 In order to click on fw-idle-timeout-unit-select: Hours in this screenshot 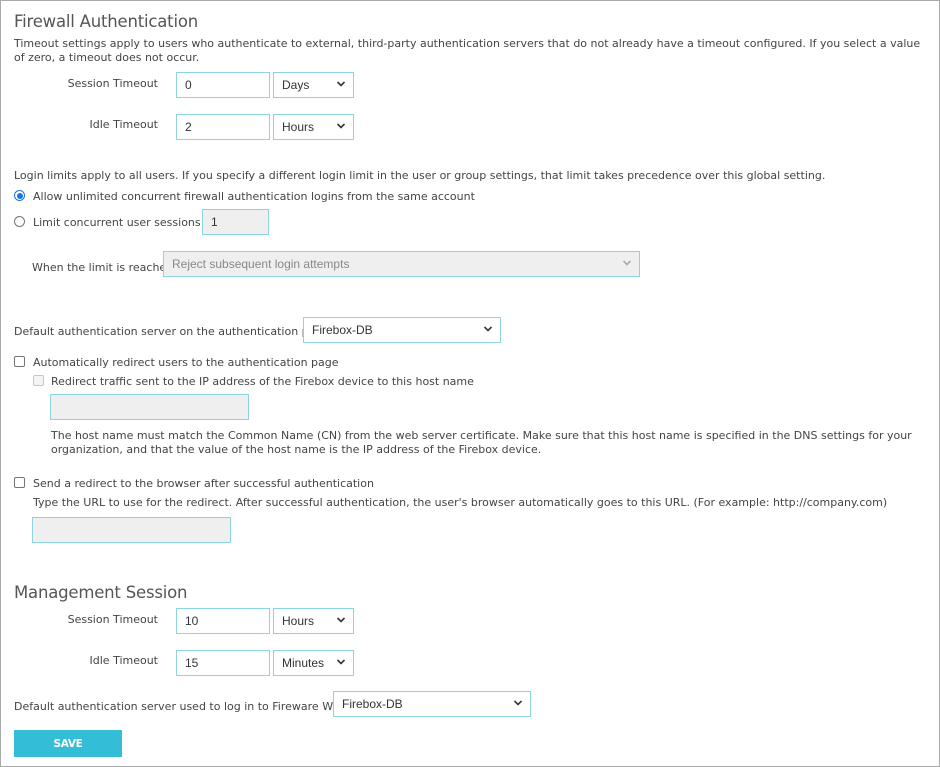, I will do `click(313, 127)`.